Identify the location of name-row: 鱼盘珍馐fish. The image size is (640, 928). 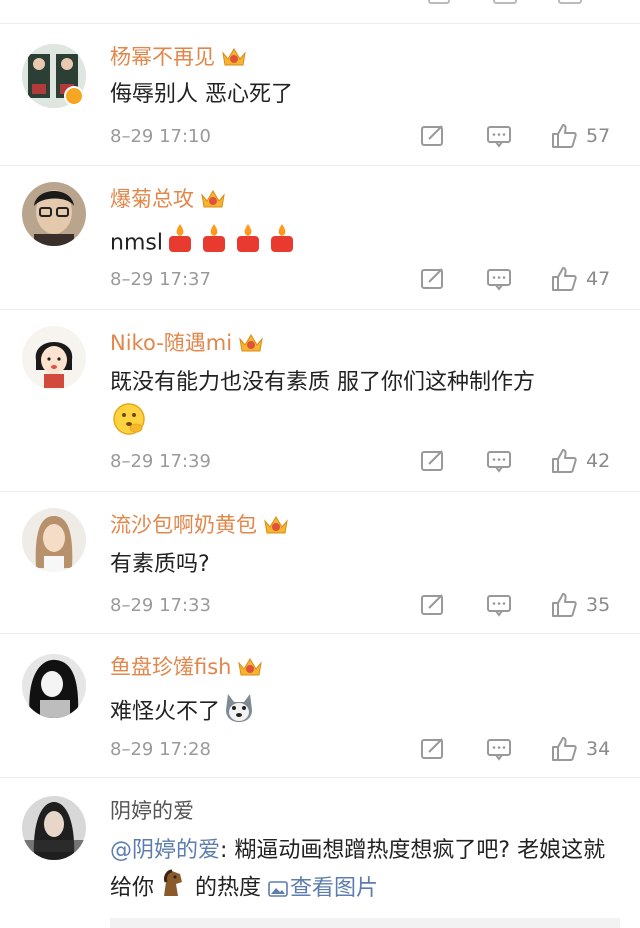
(186, 666).